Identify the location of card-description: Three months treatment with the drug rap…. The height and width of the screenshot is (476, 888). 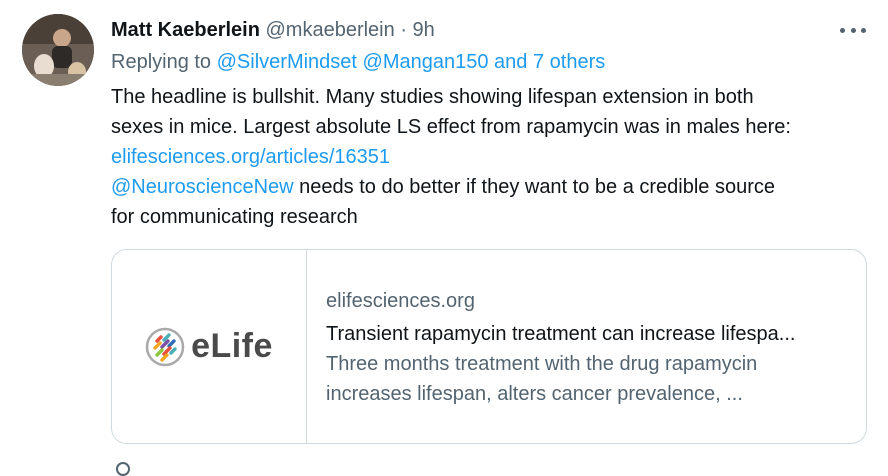
(589, 379).